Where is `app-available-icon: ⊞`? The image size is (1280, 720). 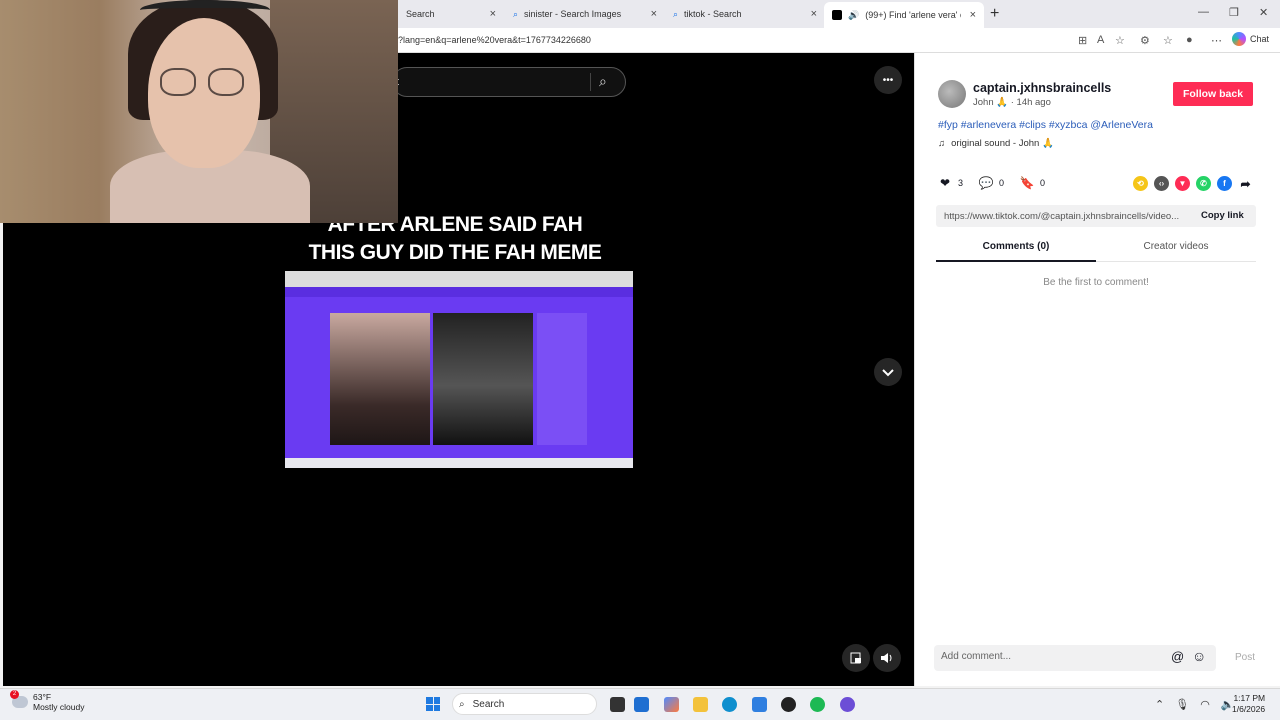
app-available-icon: ⊞ is located at coordinates (1082, 40).